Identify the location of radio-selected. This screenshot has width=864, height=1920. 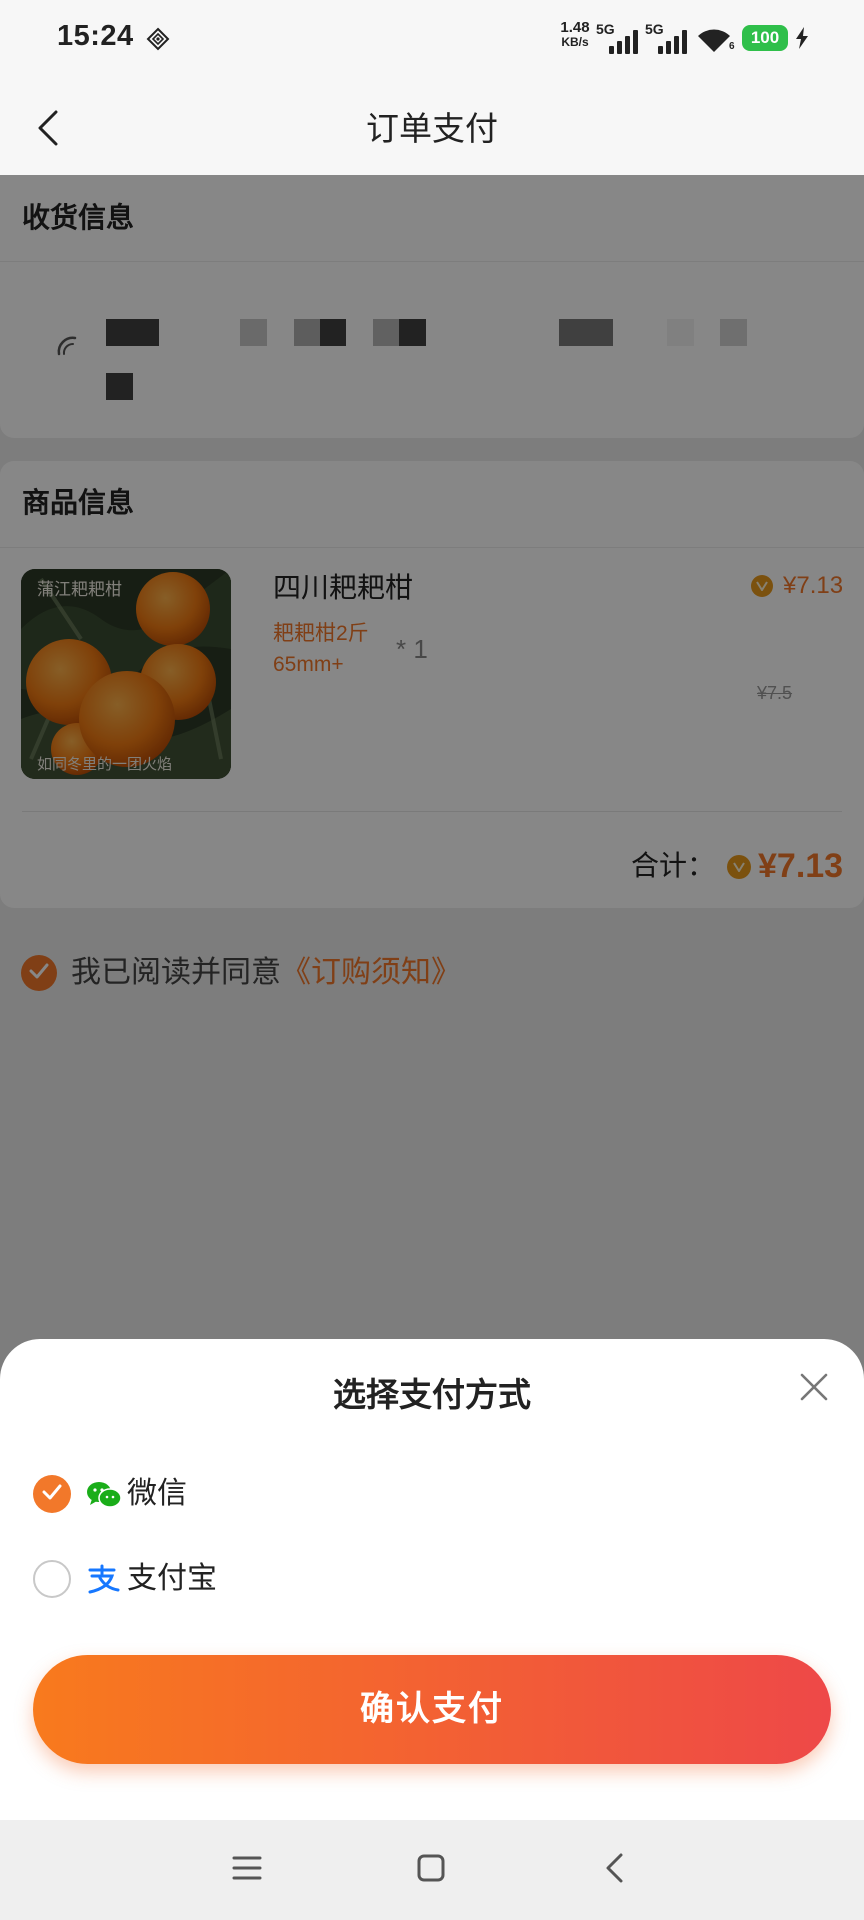
(52, 1494).